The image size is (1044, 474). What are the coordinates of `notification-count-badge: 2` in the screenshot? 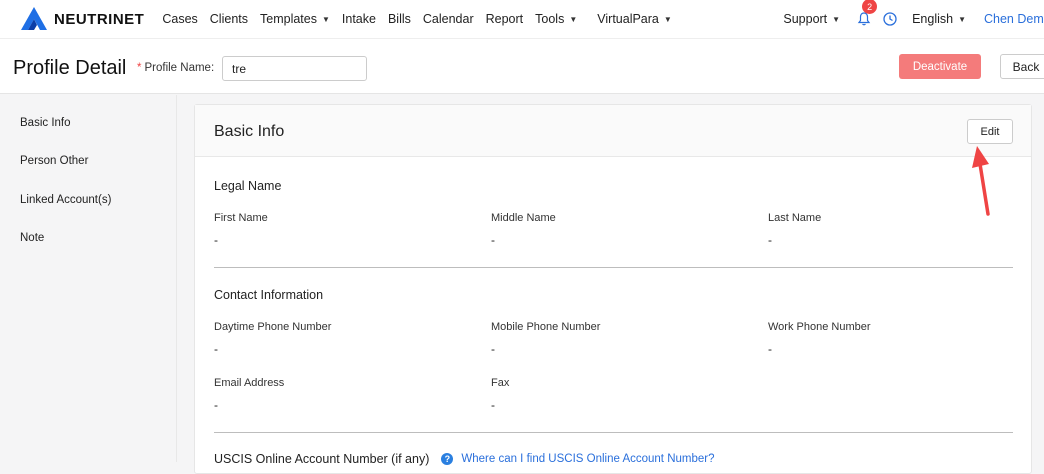 It's located at (870, 7).